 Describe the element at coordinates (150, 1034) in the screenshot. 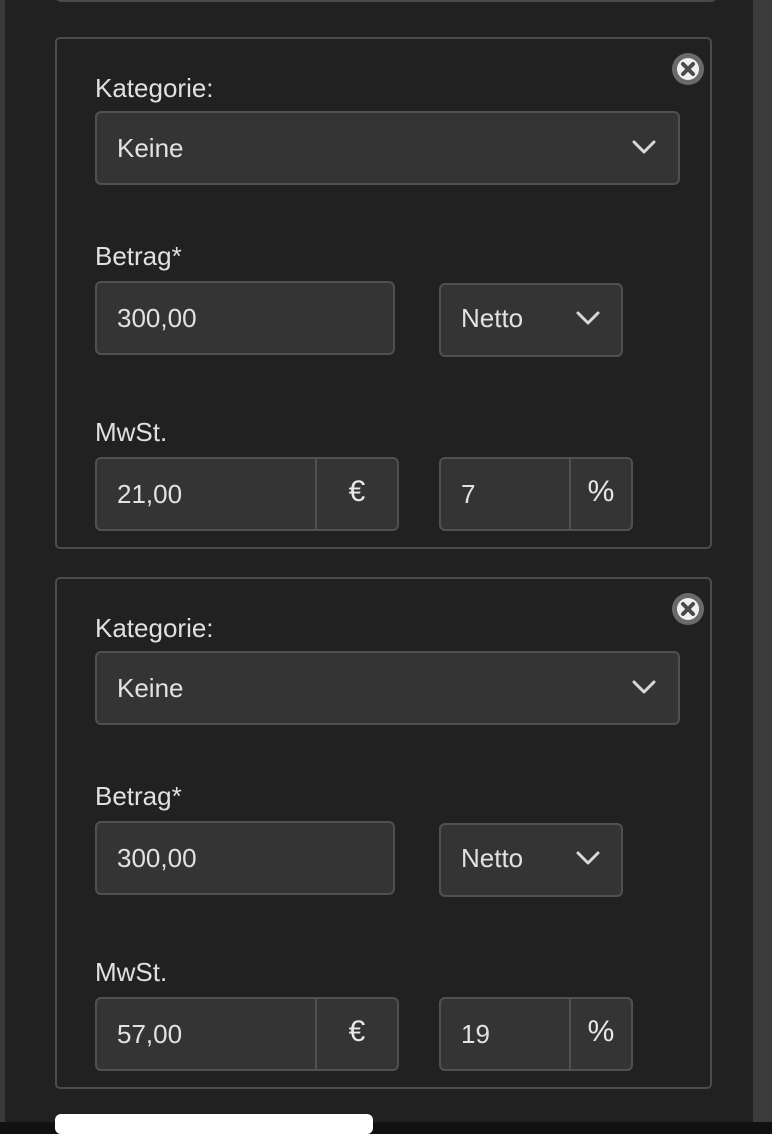

I see `mwst-amount-value: 57,00` at that location.